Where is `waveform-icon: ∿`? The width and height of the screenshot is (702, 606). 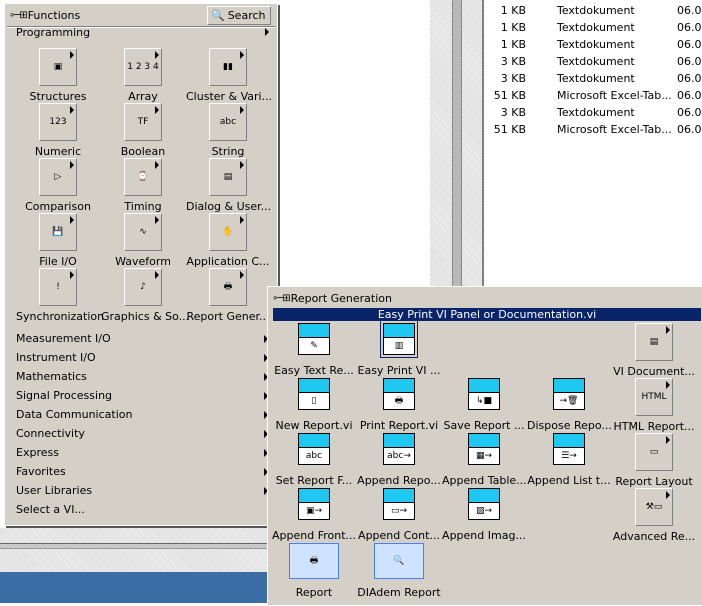
waveform-icon: ∿ is located at coordinates (143, 232).